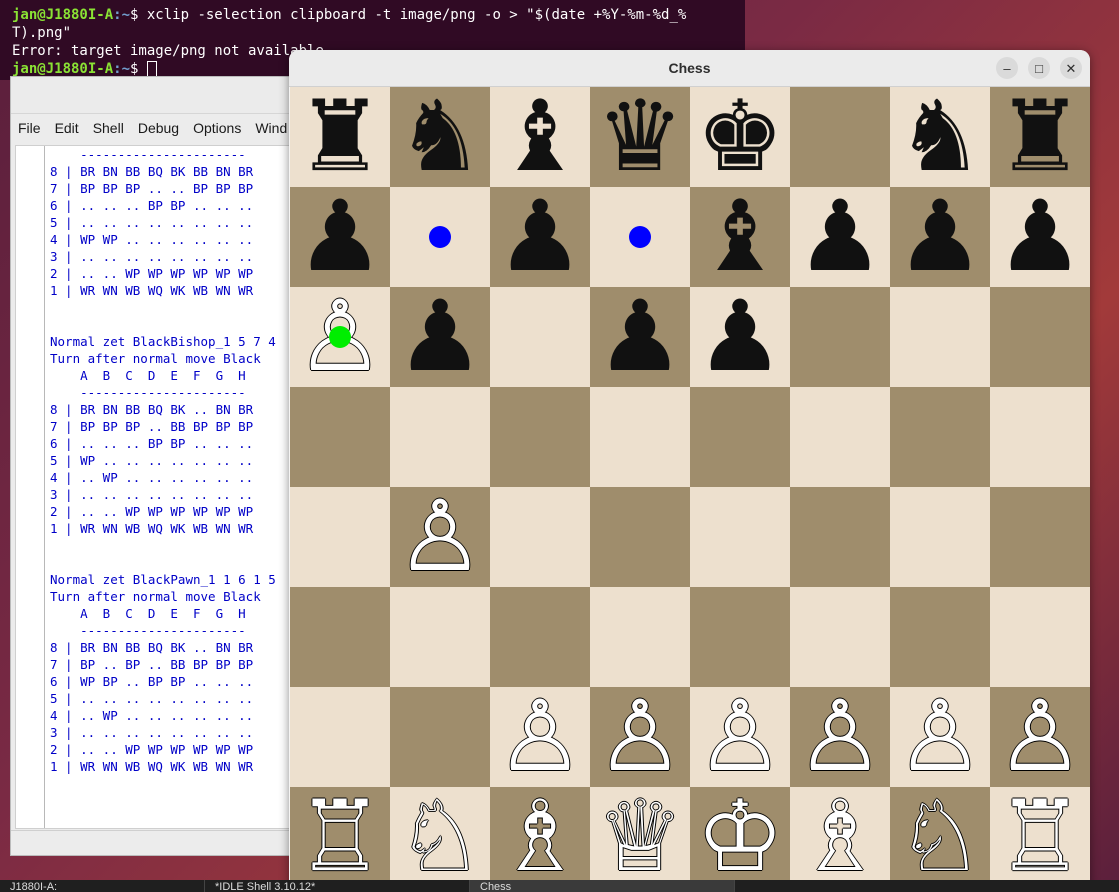  Describe the element at coordinates (540, 337) in the screenshot. I see `square-c6` at that location.